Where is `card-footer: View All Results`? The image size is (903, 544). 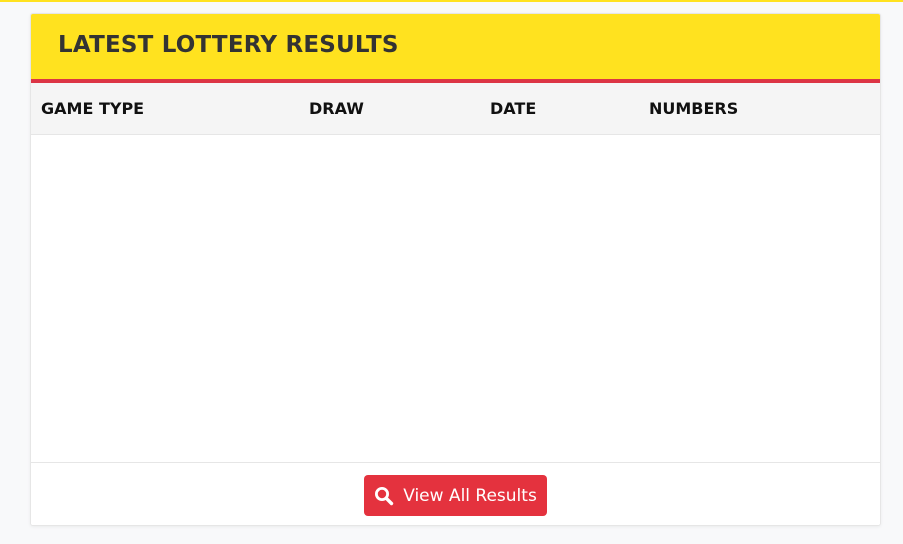
card-footer: View All Results is located at coordinates (455, 493).